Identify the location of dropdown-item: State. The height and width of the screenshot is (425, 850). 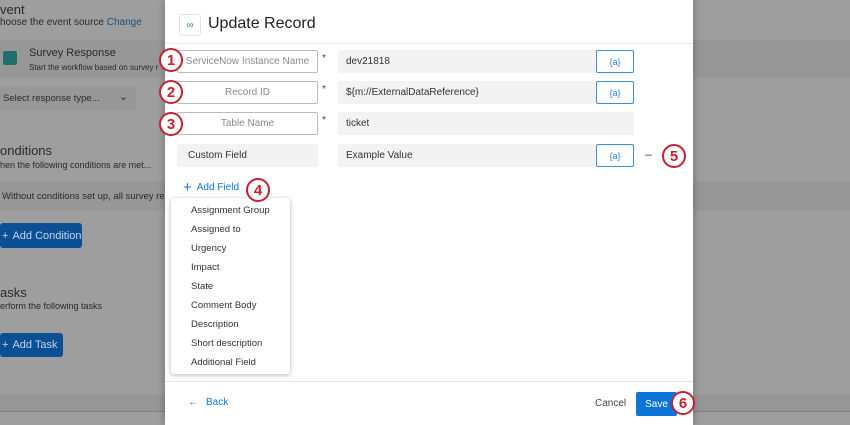
(230, 286).